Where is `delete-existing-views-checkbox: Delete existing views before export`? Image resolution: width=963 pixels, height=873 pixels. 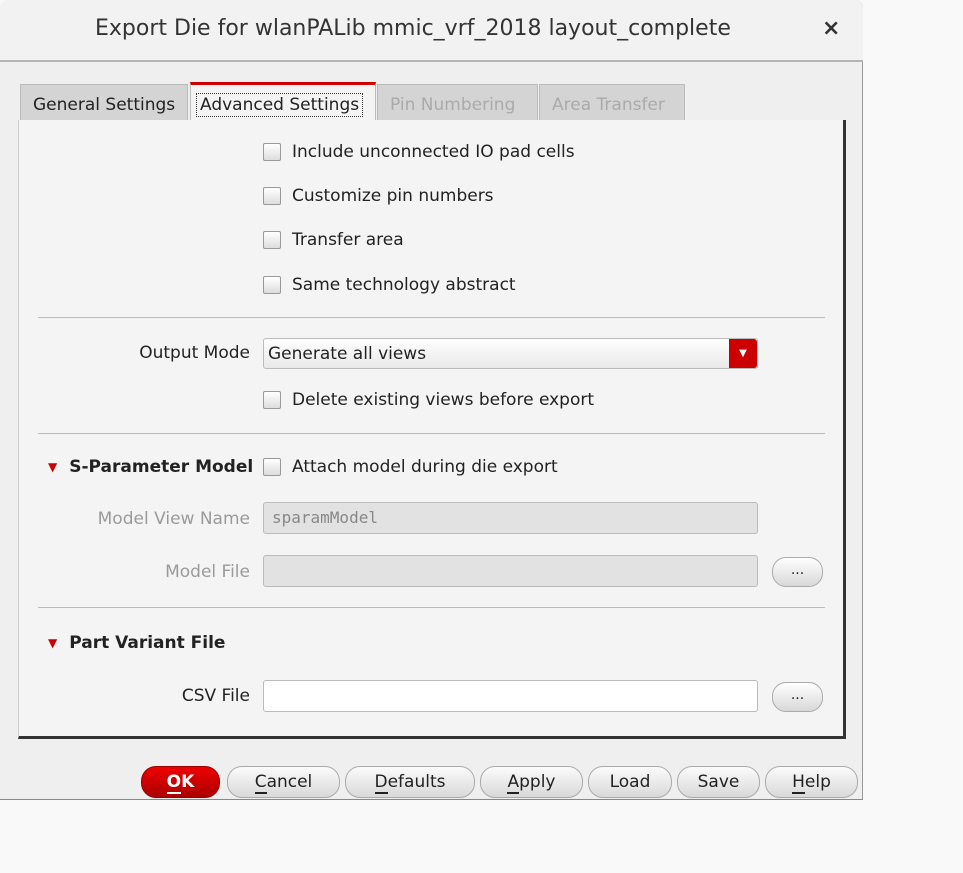
delete-existing-views-checkbox: Delete existing views before export is located at coordinates (428, 400).